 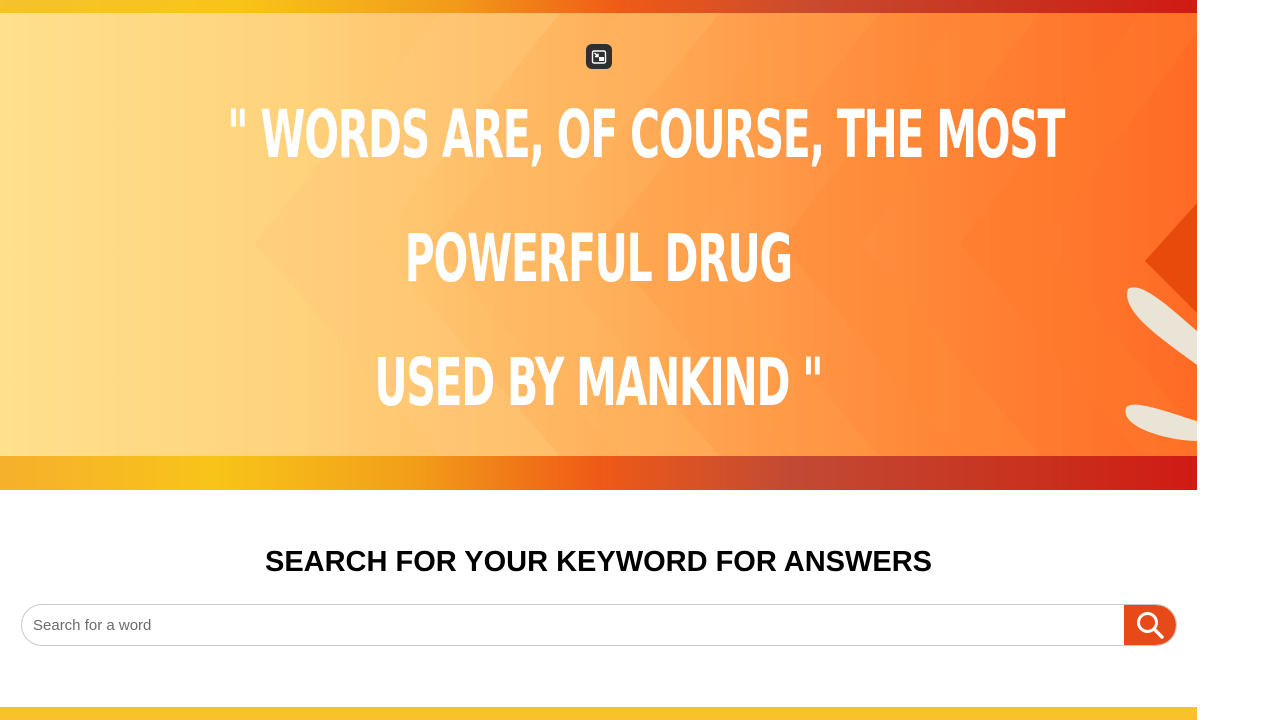 What do you see at coordinates (598, 382) in the screenshot?
I see `quote-line-3: USED BY MANKIND "` at bounding box center [598, 382].